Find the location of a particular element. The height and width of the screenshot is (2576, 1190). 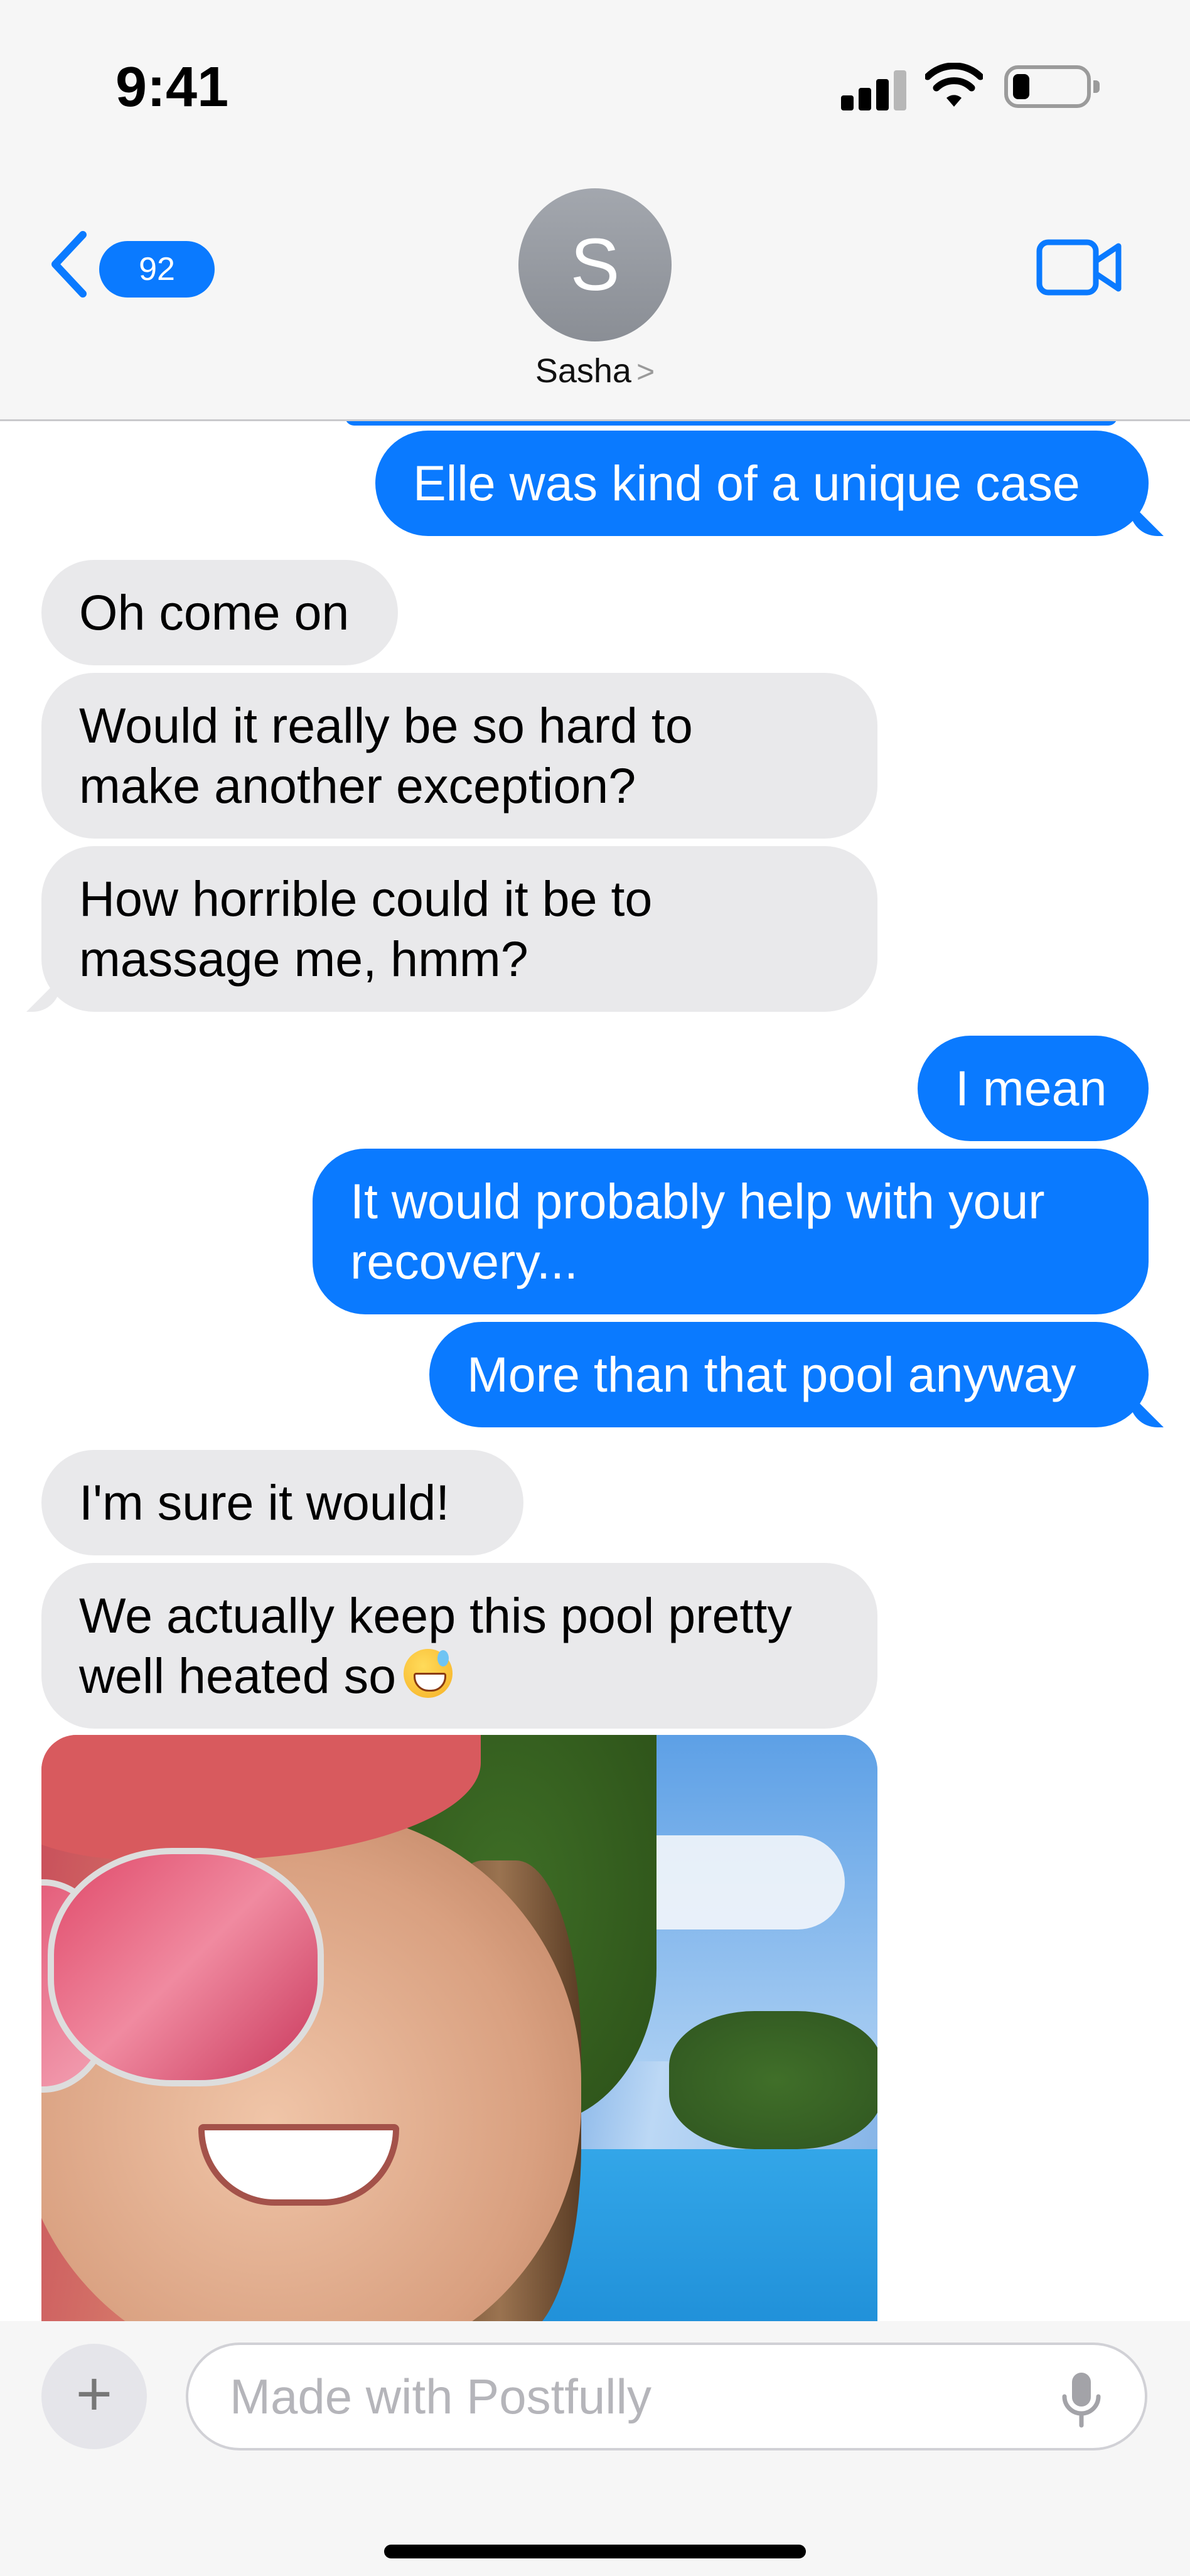

message-text-line: make another exception? is located at coordinates (357, 785).